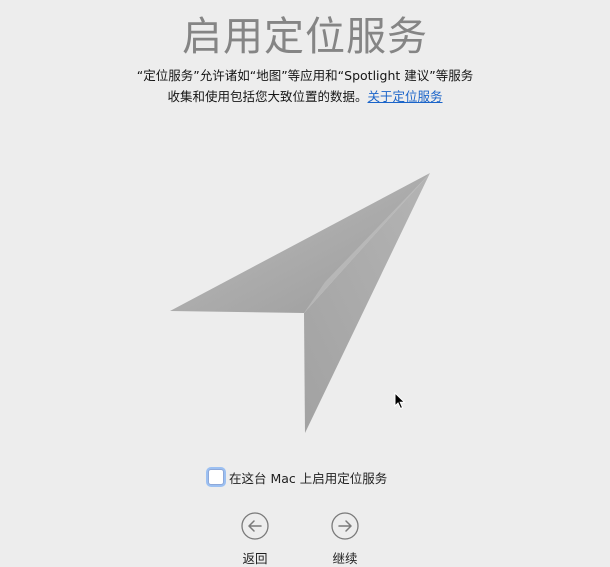  I want to click on continue-button: 继续, so click(345, 539).